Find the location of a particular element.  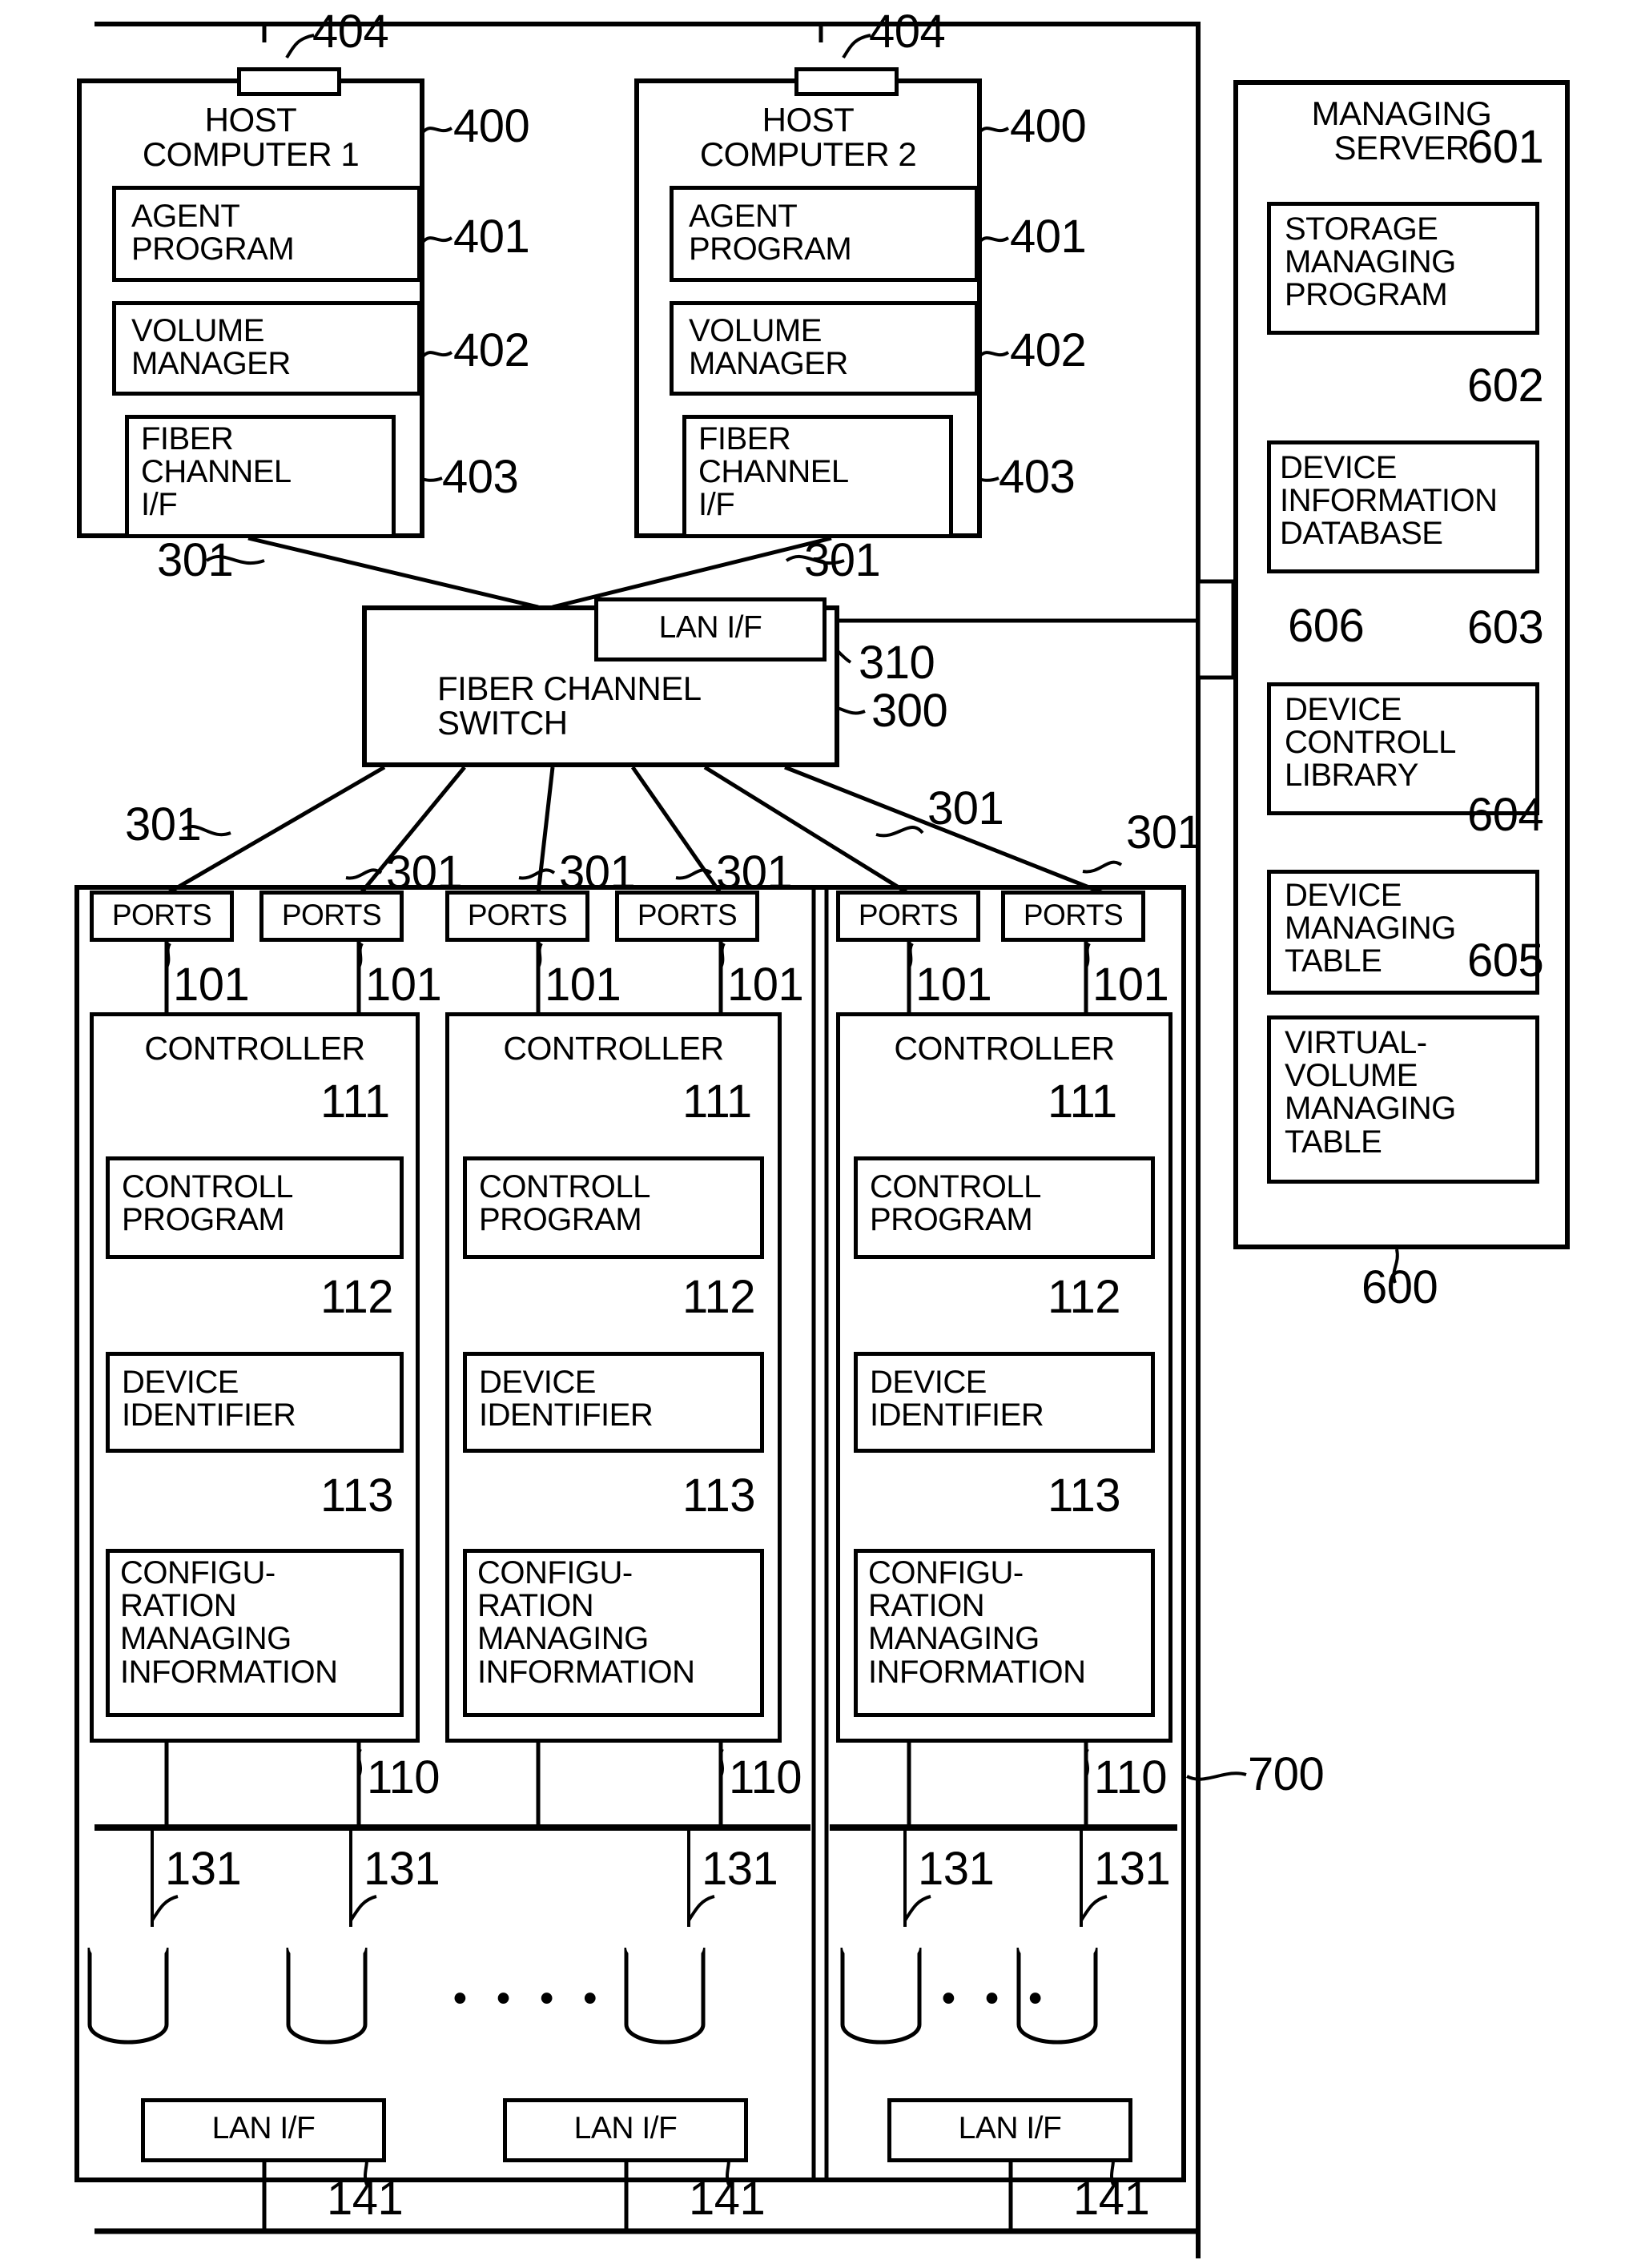

ref-113-1: 113 is located at coordinates (356, 1496).